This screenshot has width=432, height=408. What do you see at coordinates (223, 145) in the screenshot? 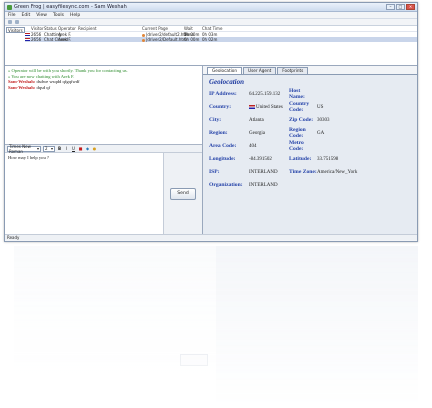
I see `geo-label: Area Code:` at bounding box center [223, 145].